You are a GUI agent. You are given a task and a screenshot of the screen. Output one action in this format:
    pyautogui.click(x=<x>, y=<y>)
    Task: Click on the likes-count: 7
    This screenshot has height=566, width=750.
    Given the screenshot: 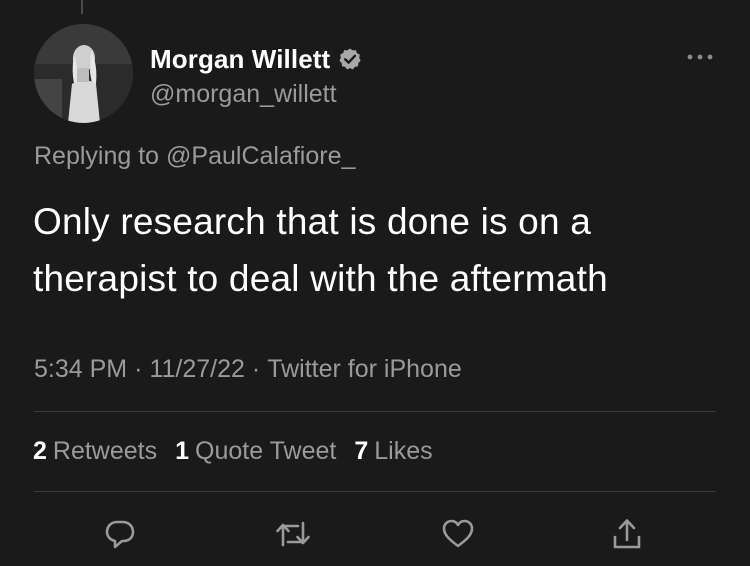 What is the action you would take?
    pyautogui.click(x=361, y=451)
    